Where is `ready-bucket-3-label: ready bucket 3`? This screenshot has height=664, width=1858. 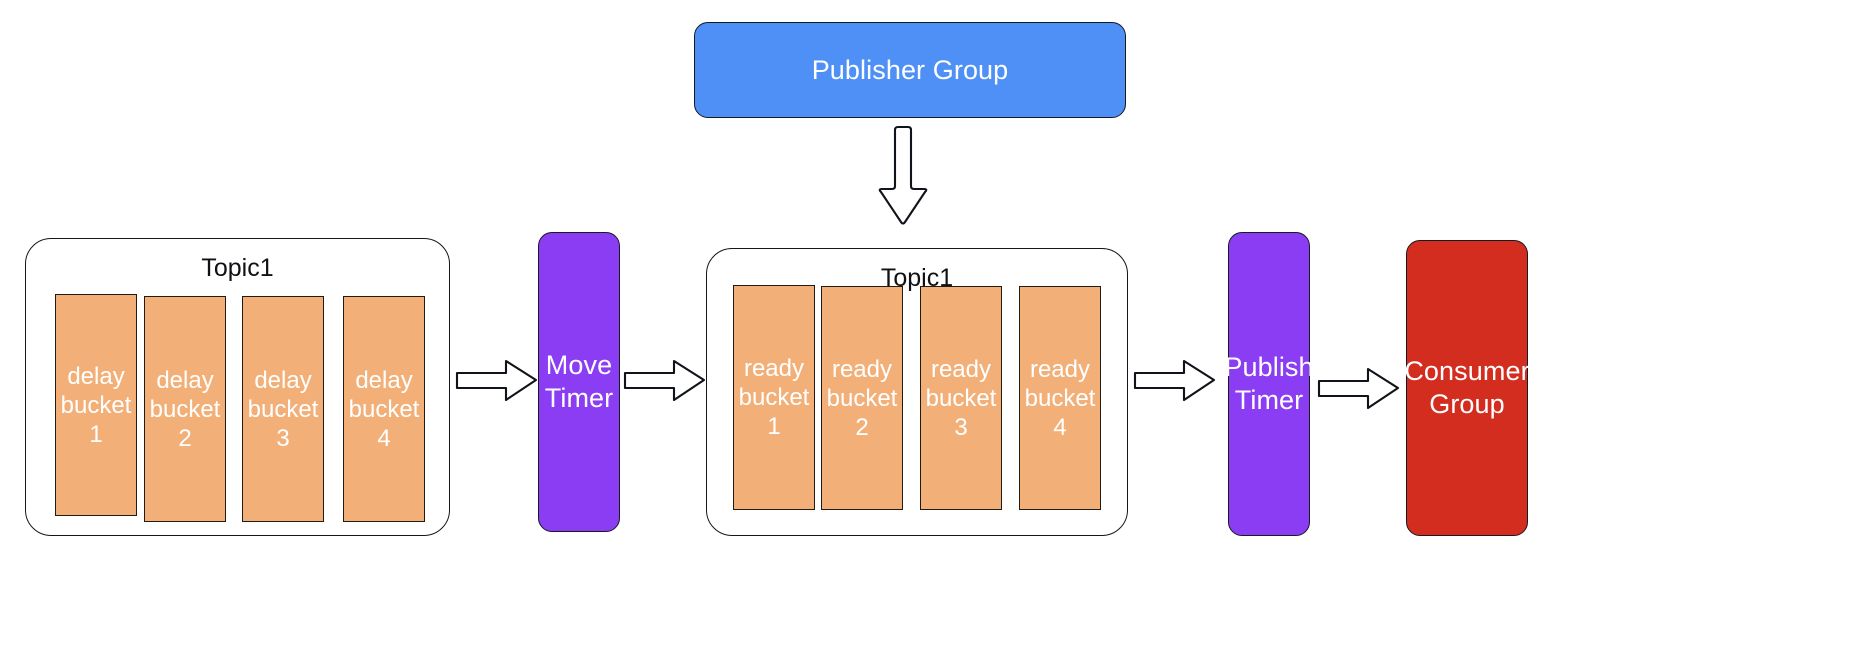
ready-bucket-3-label: ready bucket 3 is located at coordinates (961, 398).